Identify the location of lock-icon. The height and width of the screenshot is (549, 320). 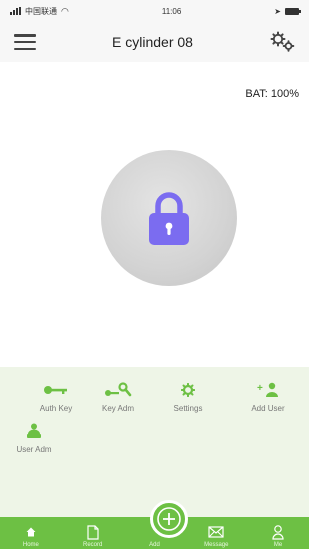
(169, 218).